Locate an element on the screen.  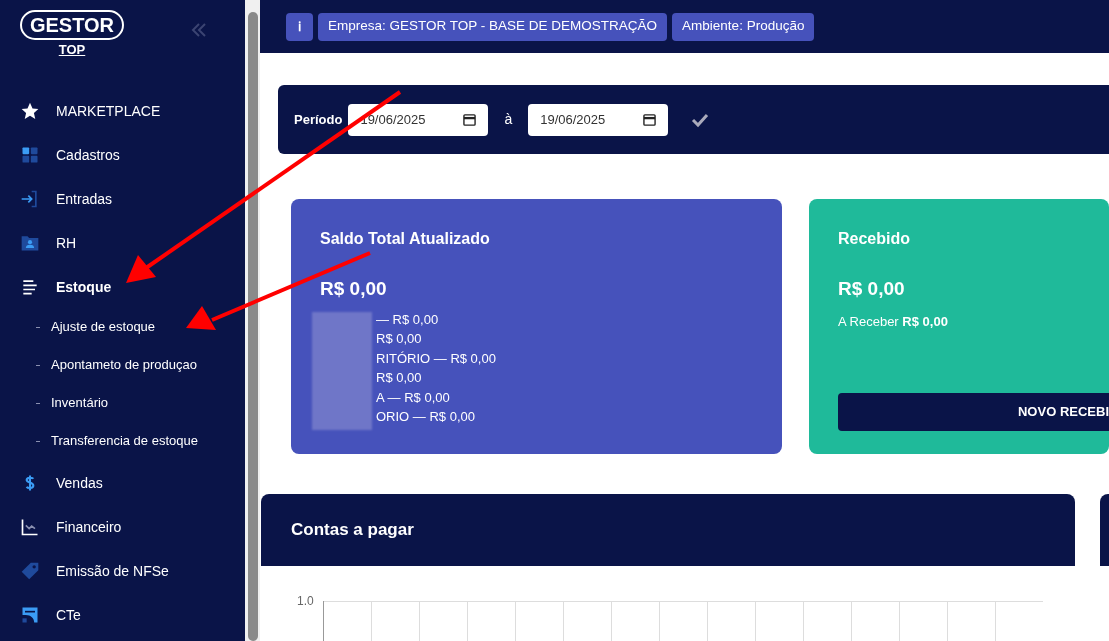
submenu-item: Ajuste de estoque is located at coordinates (103, 327).